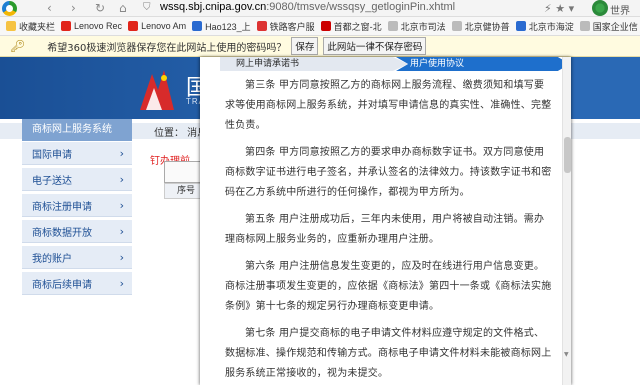 This screenshot has height=385, width=640. I want to click on sidebar-item-label: 国际申请, so click(52, 155).